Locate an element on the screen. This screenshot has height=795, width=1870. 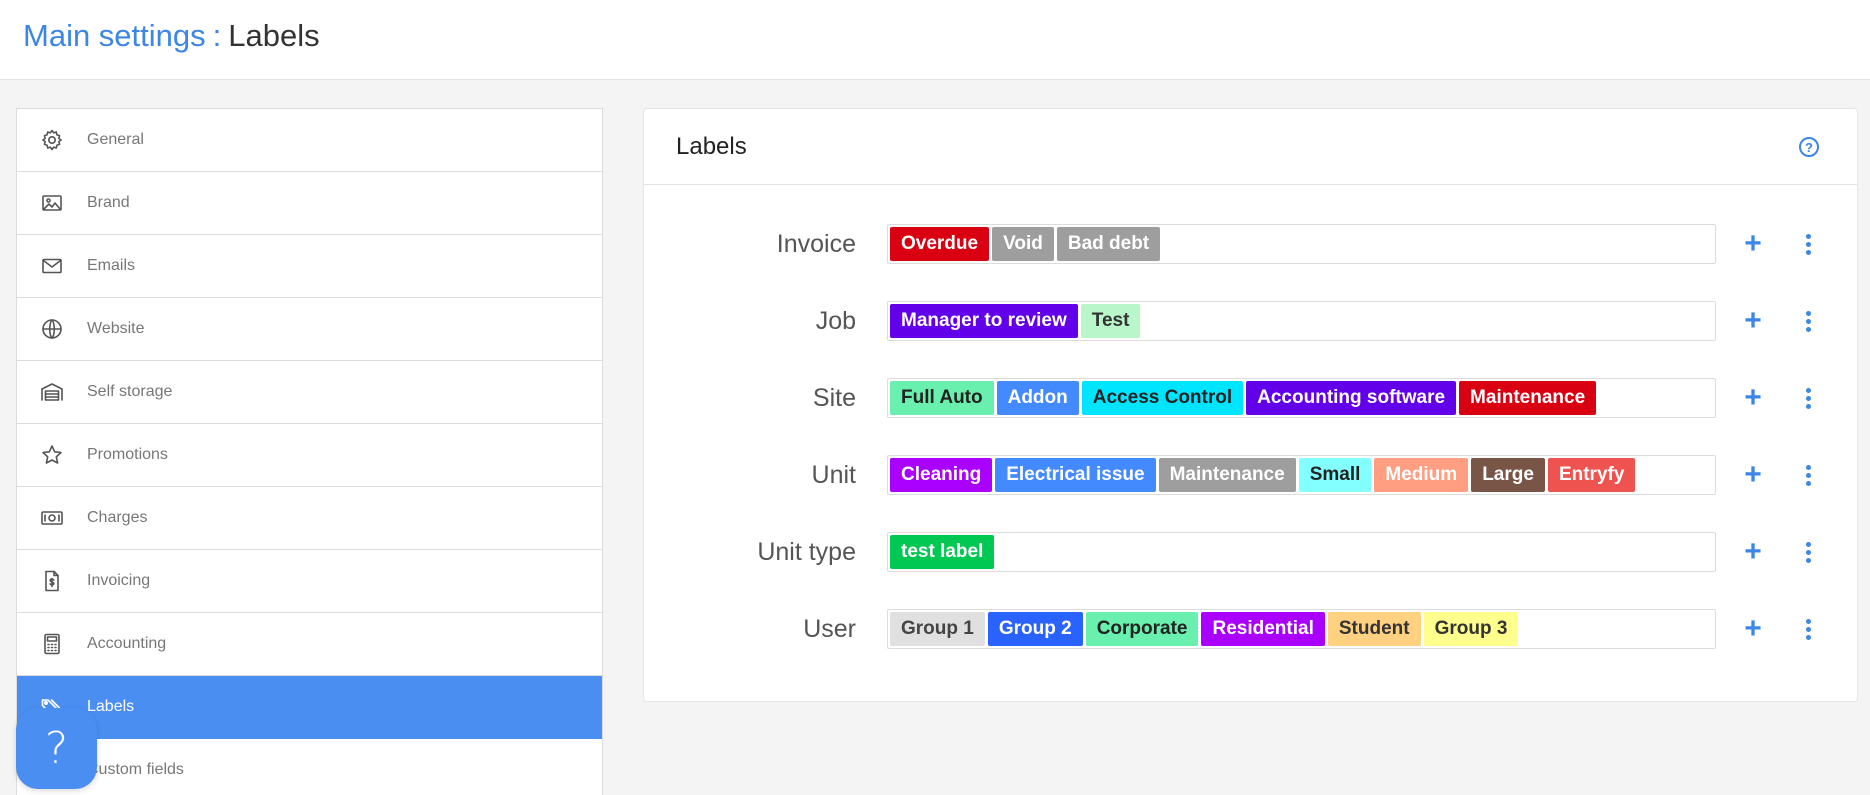
sidebar-item-website: Website is located at coordinates (309, 329).